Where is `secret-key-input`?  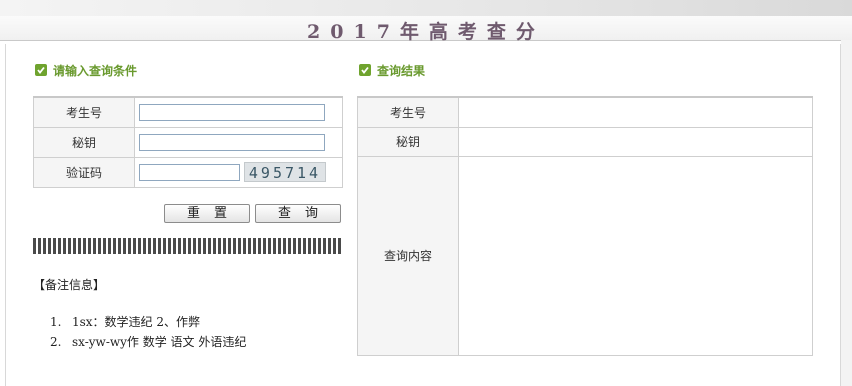
secret-key-input is located at coordinates (232, 142).